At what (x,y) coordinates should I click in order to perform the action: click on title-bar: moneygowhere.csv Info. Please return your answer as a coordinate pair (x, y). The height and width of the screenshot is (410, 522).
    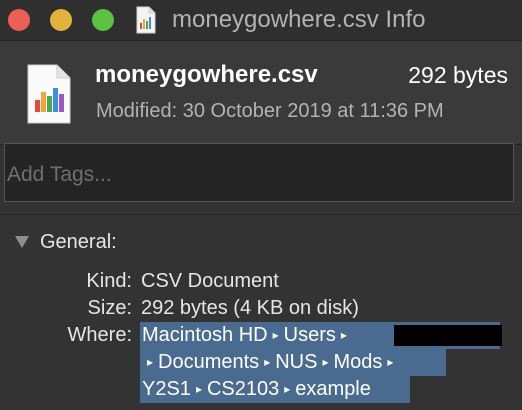
    Looking at the image, I should click on (261, 20).